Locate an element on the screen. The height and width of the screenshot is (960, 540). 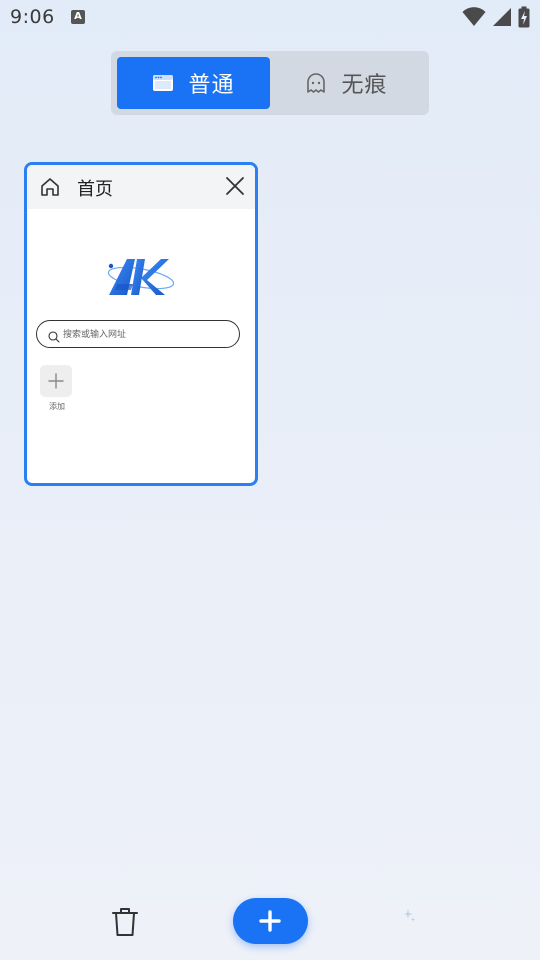
close-tab-button is located at coordinates (235, 188).